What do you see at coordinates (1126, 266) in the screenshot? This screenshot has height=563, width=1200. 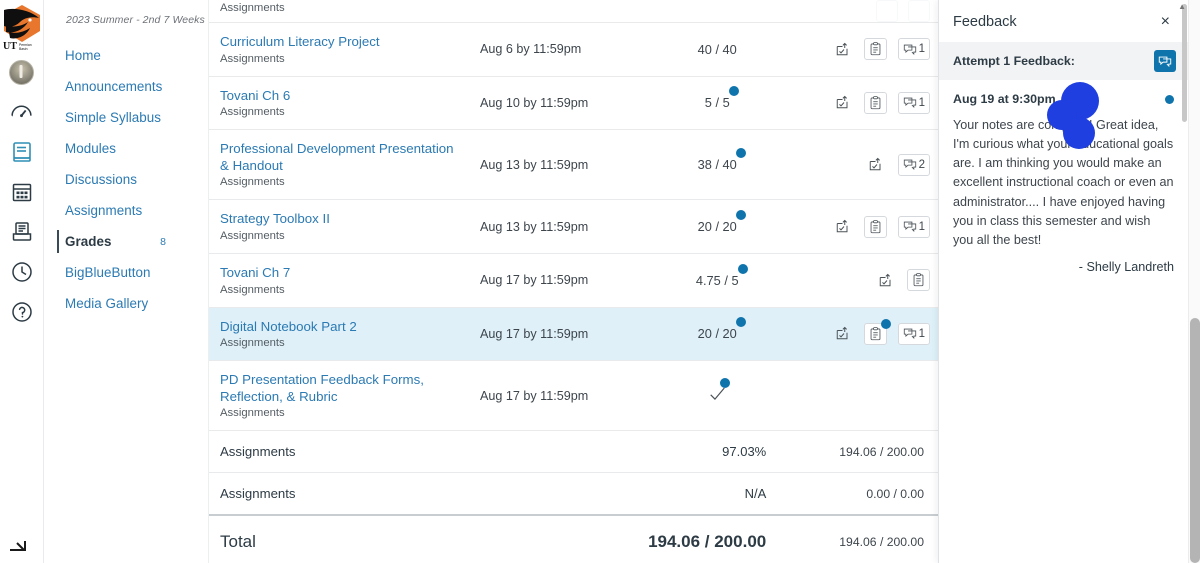 I see `feedback-author: - Shelly Landreth` at bounding box center [1126, 266].